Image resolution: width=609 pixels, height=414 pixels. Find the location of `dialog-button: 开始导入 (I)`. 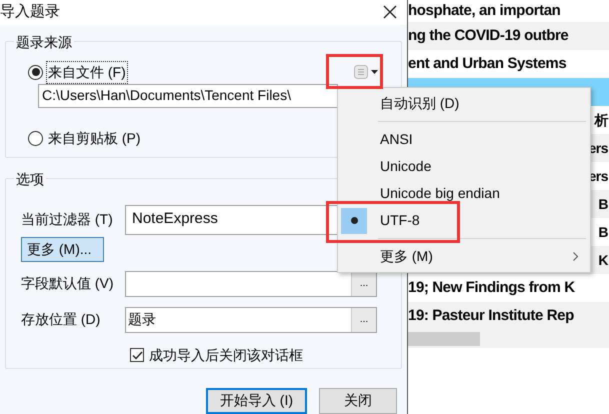

dialog-button: 开始导入 (I) is located at coordinates (256, 401).